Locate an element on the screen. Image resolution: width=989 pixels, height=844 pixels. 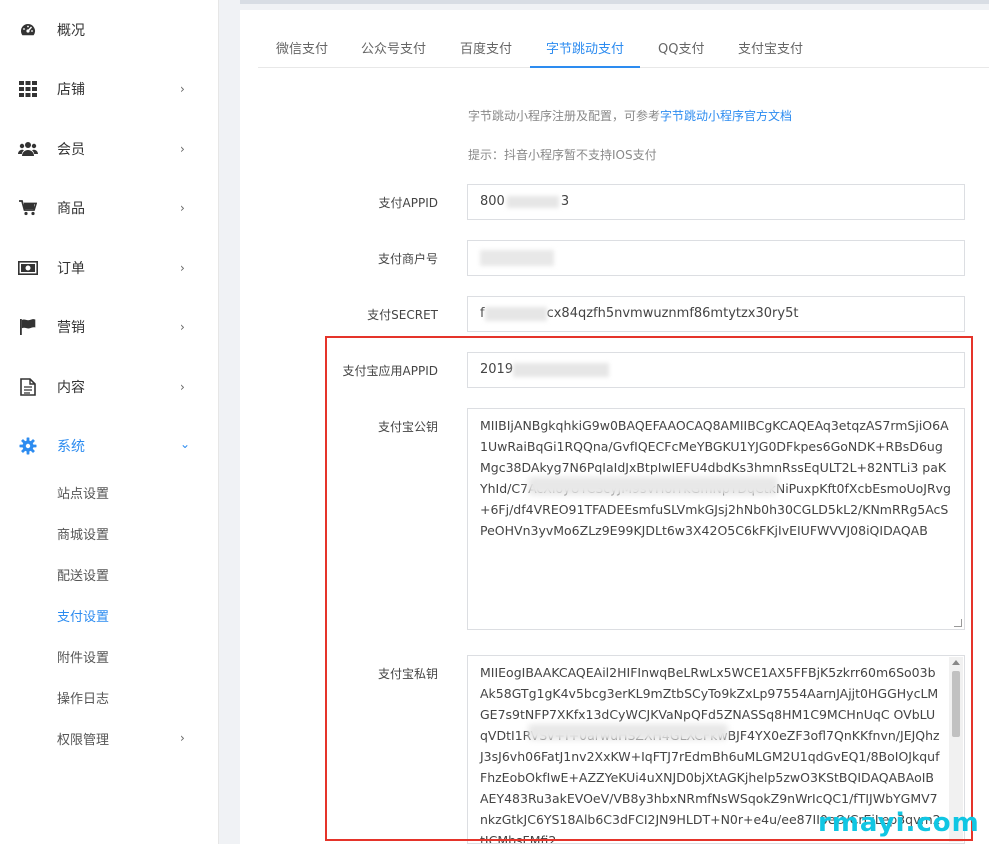
tab-alipay: 支付宝支付 is located at coordinates (770, 49).